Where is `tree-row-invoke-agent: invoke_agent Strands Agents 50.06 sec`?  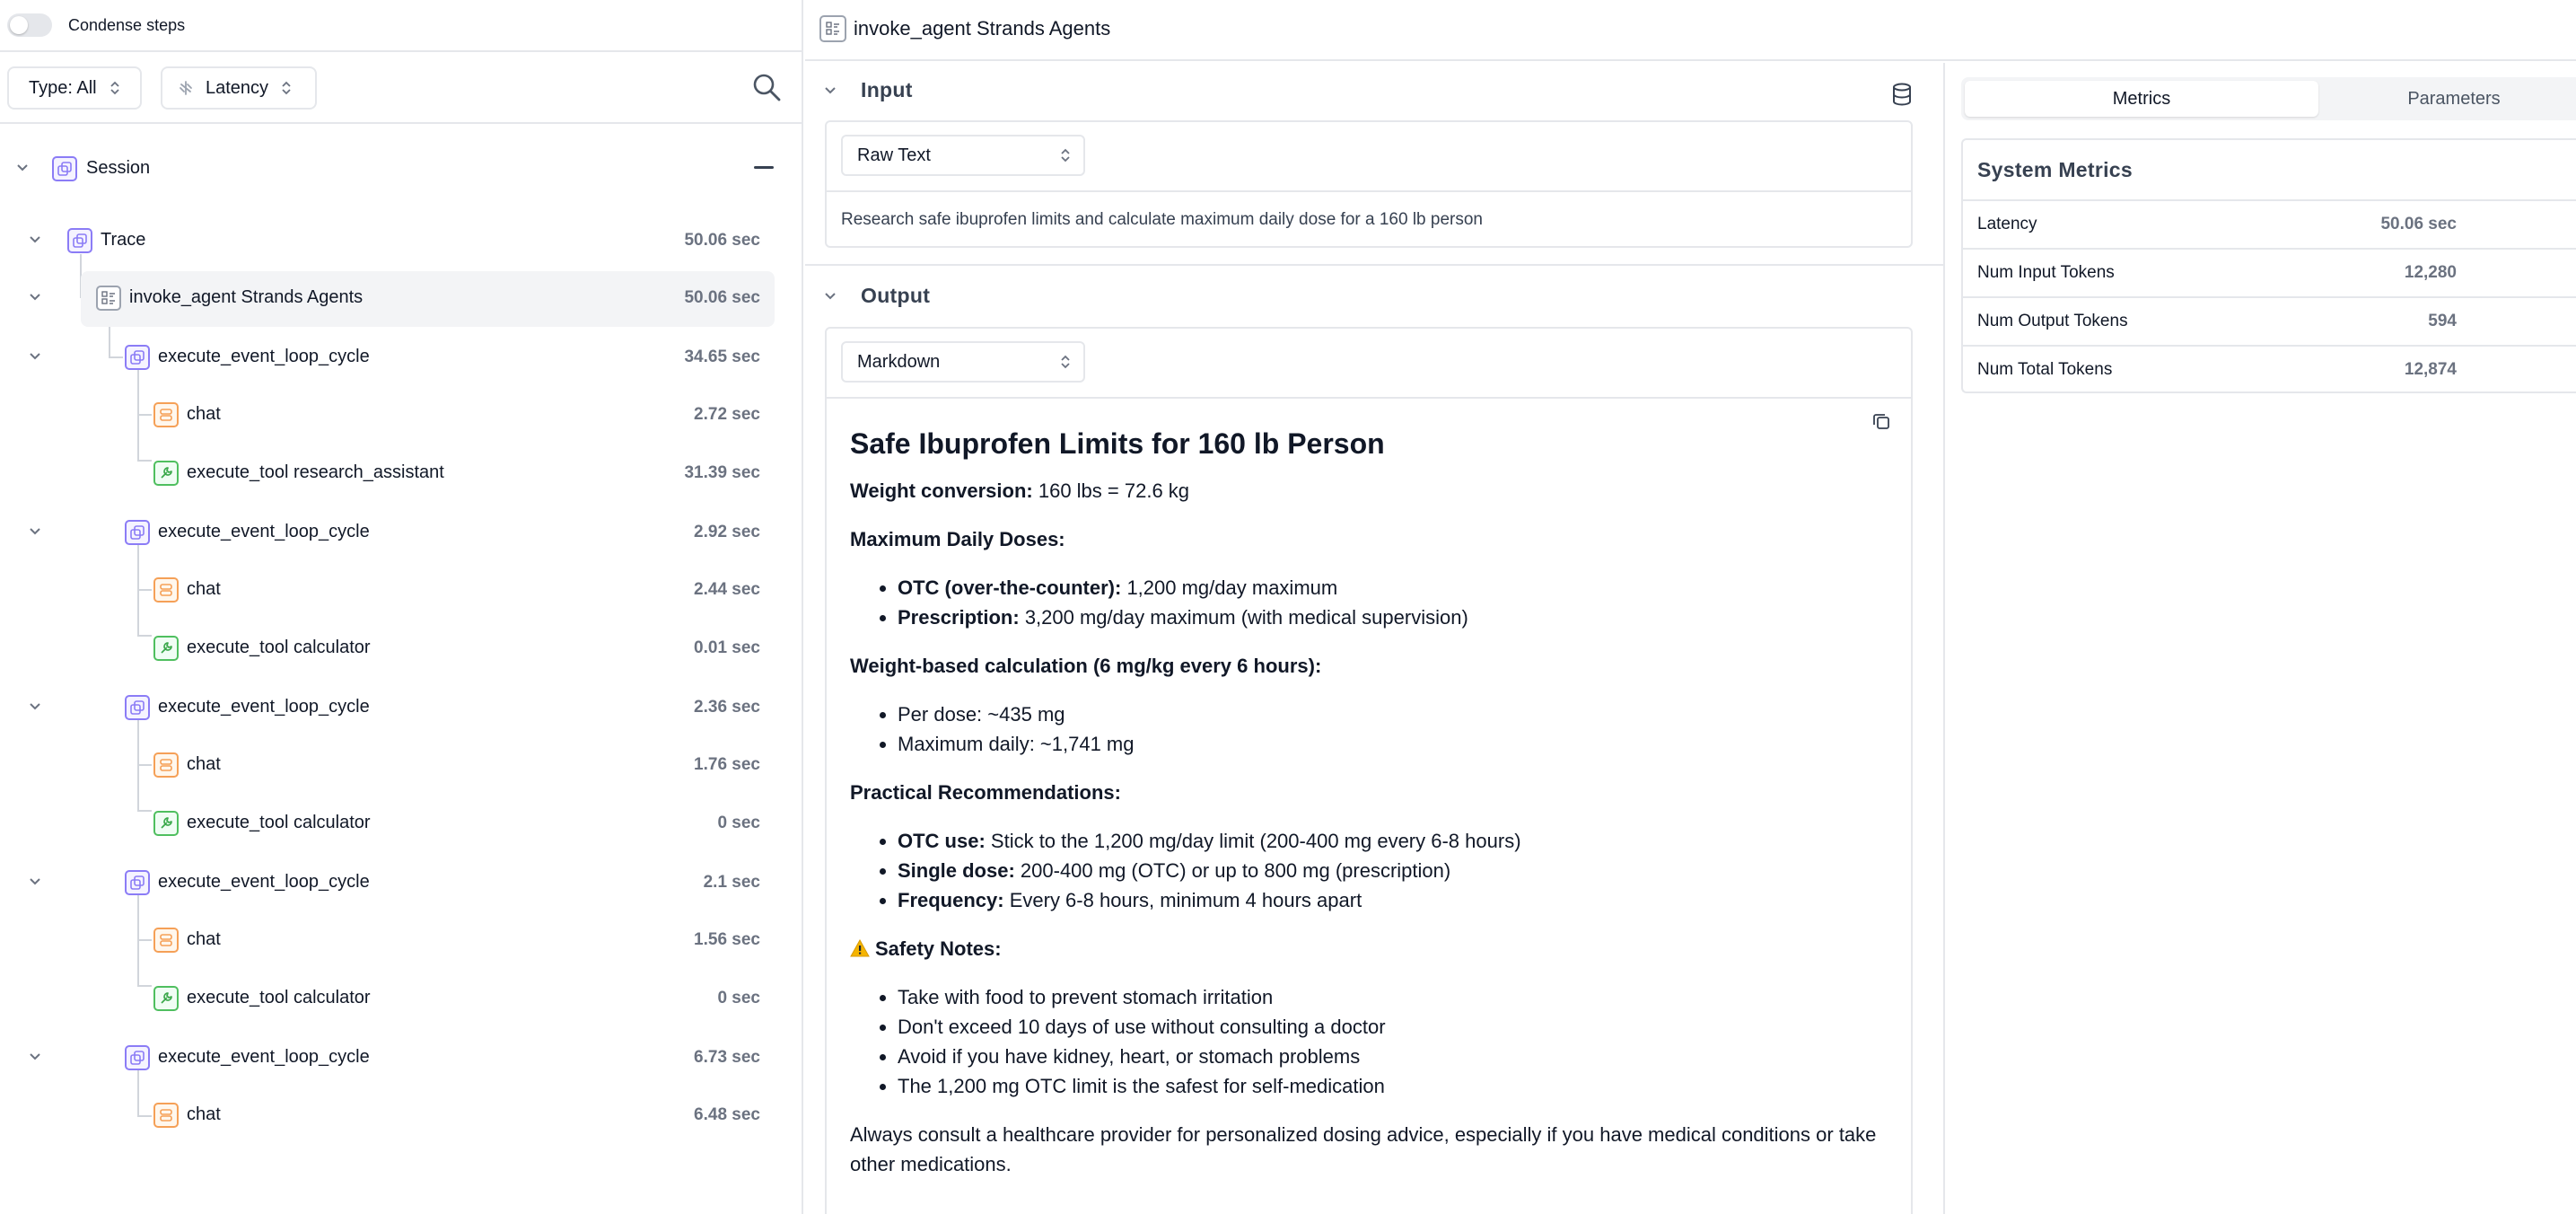
tree-row-invoke-agent: invoke_agent Strands Agents 50.06 sec is located at coordinates (401, 299).